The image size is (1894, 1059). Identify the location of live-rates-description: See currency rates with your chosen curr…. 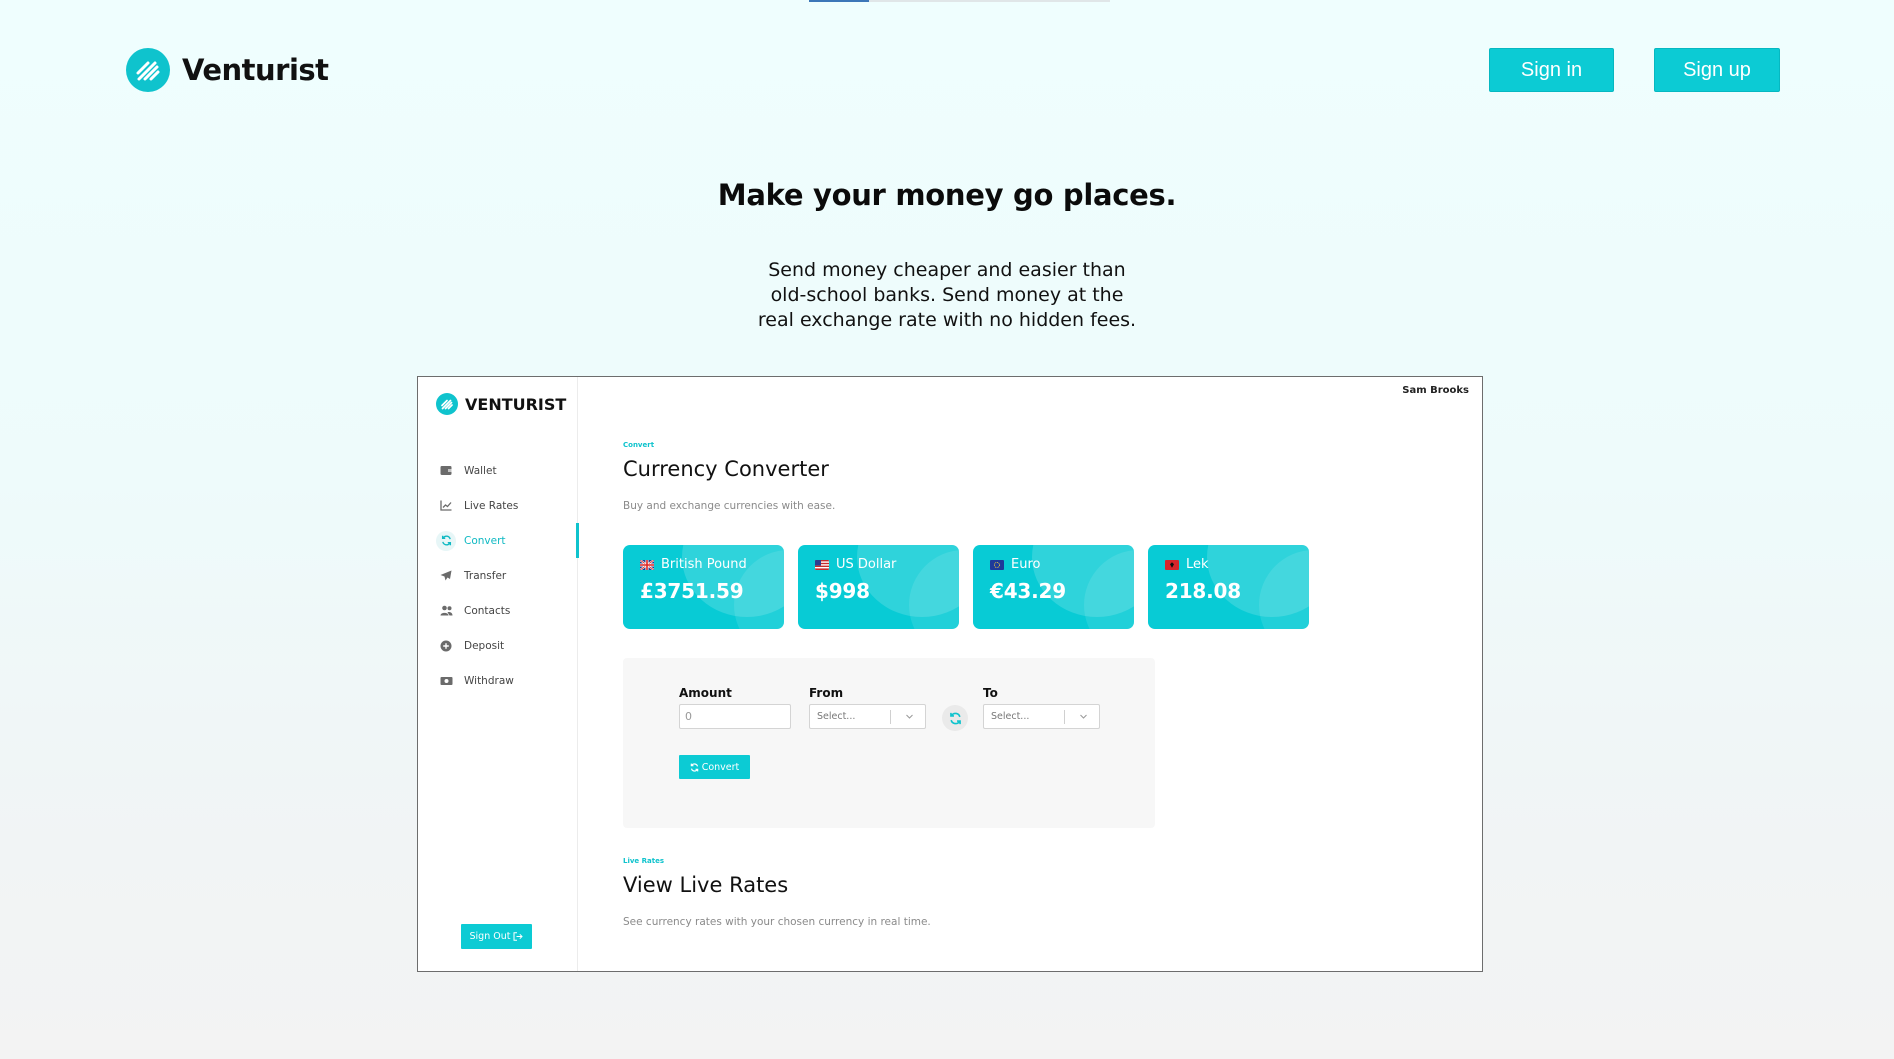
(777, 922).